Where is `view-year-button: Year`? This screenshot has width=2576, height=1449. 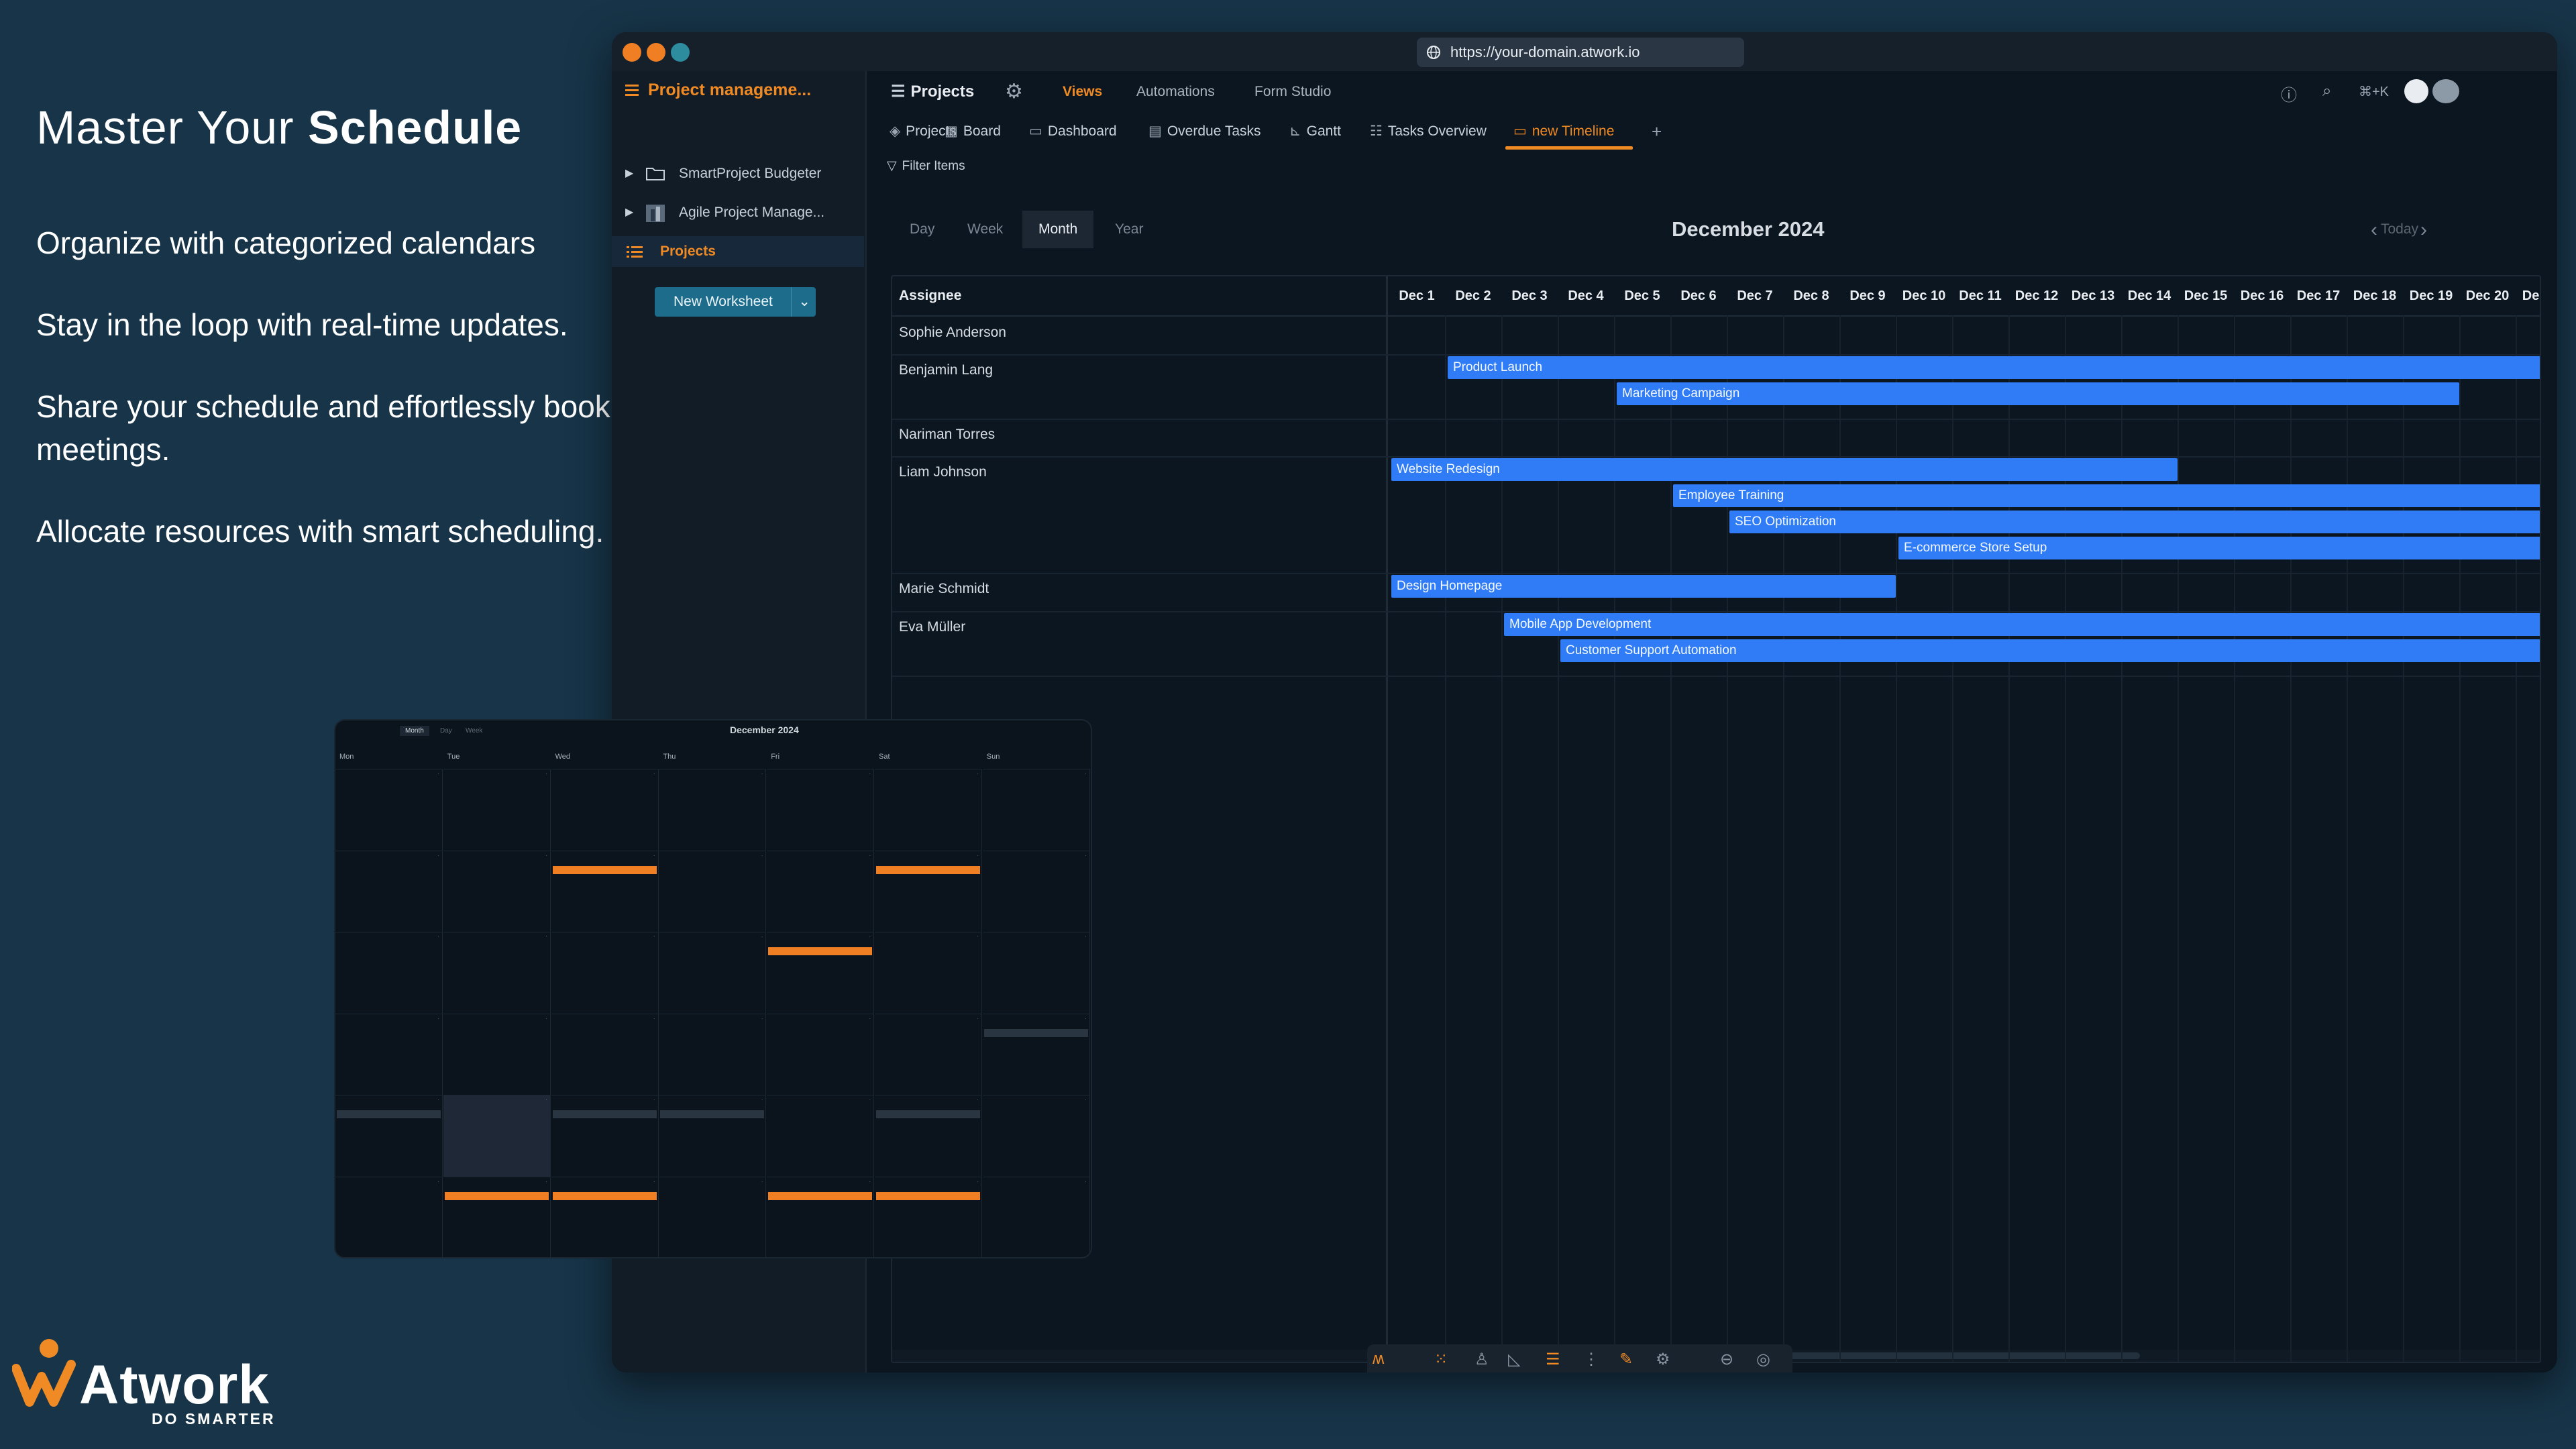 view-year-button: Year is located at coordinates (1129, 229).